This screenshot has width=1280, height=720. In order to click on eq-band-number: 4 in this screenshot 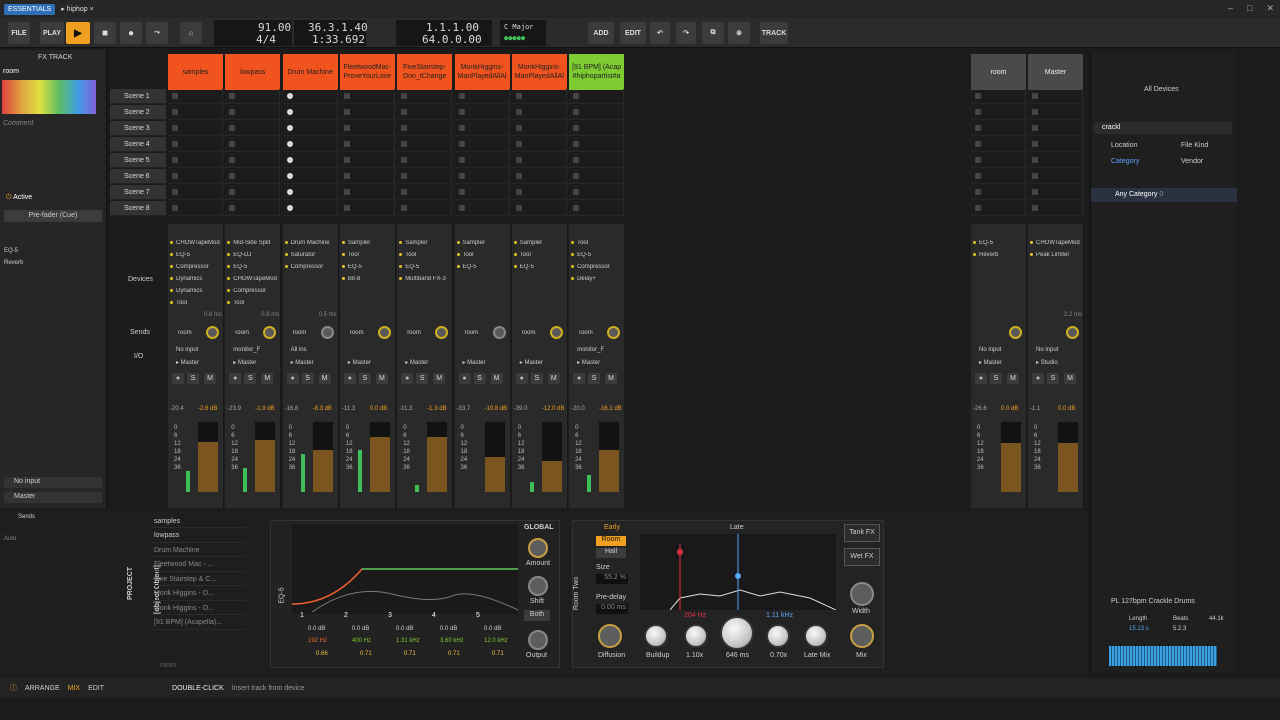, I will do `click(434, 615)`.